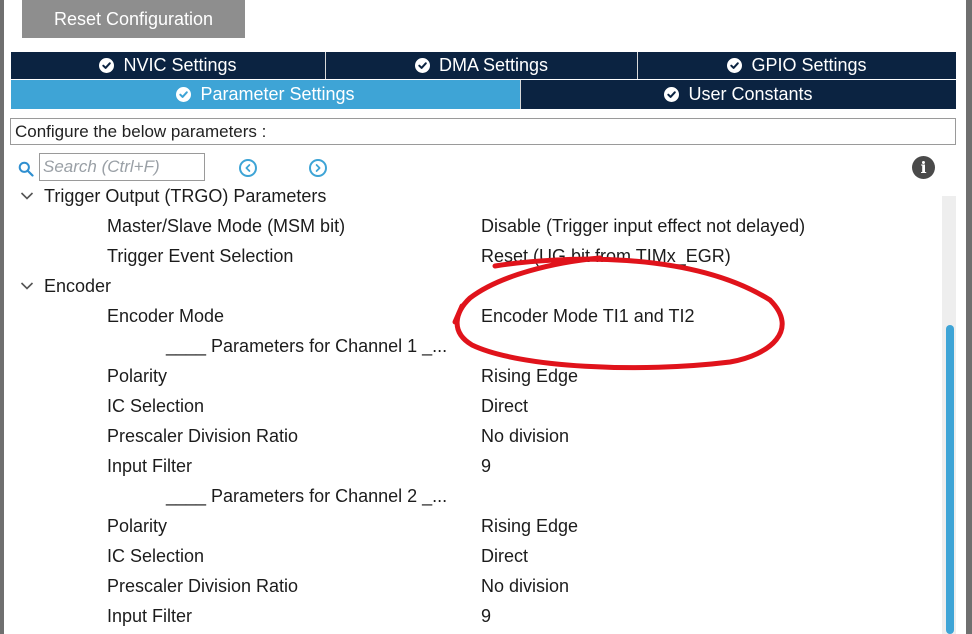  I want to click on search-icon, so click(26, 169).